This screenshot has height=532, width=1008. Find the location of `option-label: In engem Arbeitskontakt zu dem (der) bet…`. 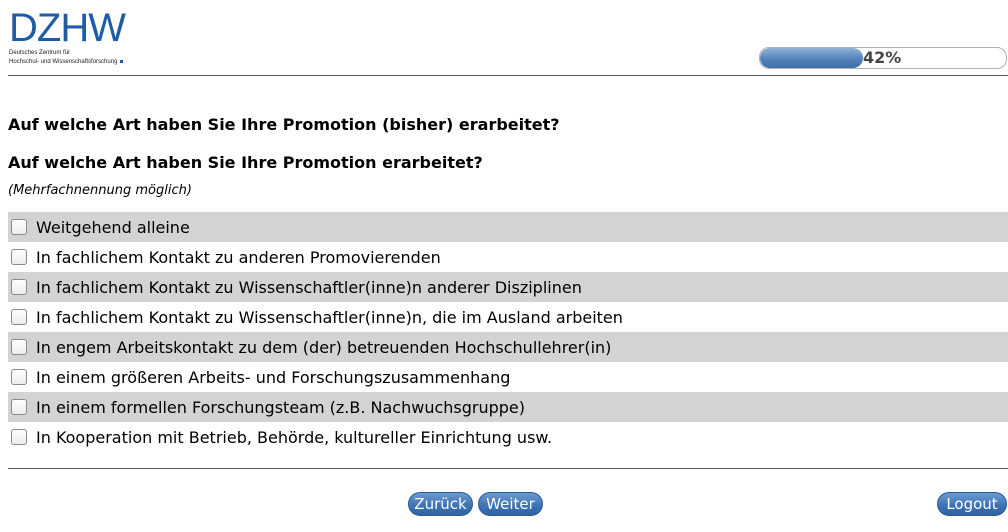

option-label: In engem Arbeitskontakt zu dem (der) bet… is located at coordinates (324, 347).